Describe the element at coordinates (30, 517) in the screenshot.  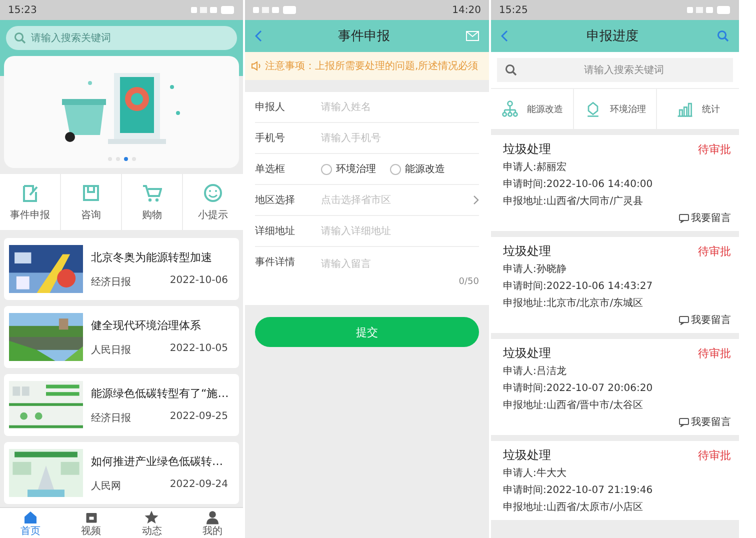
I see `home-icon` at that location.